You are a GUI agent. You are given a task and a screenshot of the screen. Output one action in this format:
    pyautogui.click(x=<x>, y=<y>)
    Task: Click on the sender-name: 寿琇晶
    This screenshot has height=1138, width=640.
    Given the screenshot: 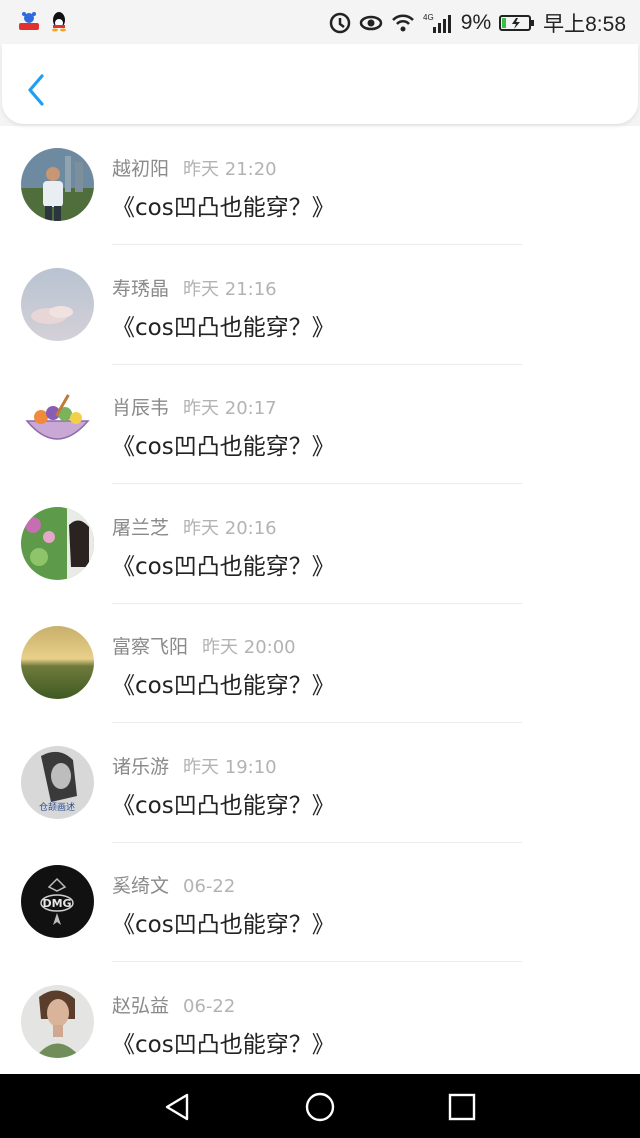 What is the action you would take?
    pyautogui.click(x=141, y=288)
    